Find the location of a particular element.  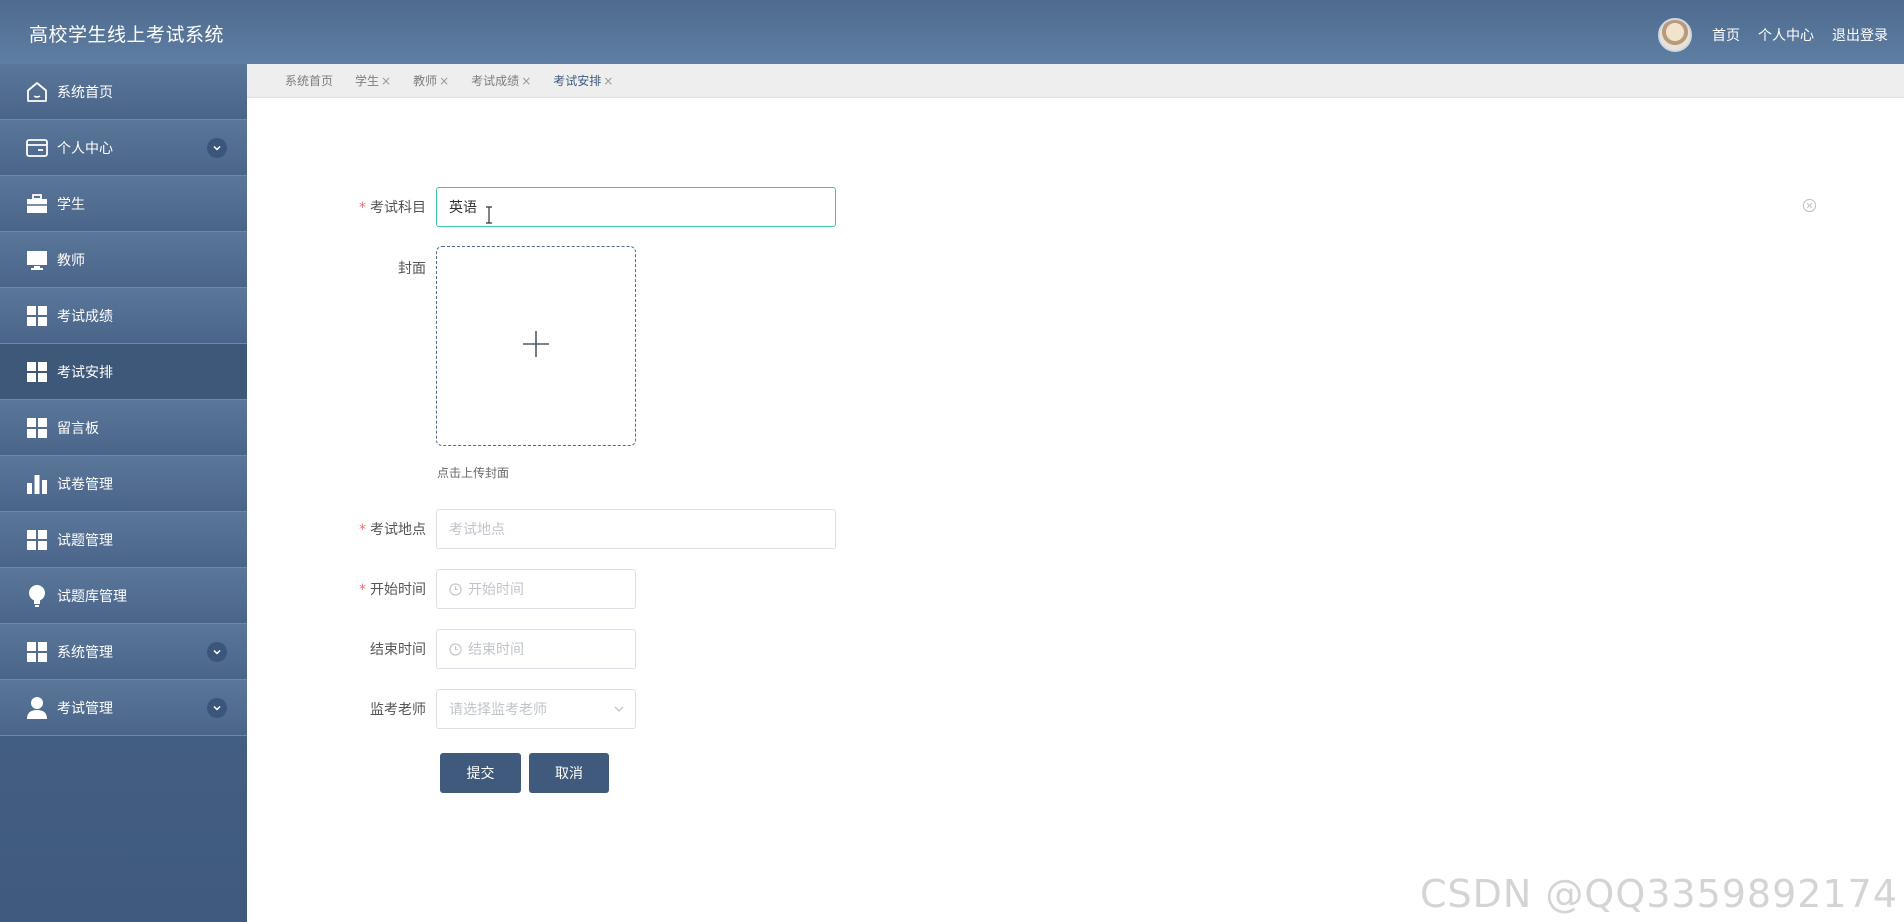

sidebar-item-label: 系统首页 is located at coordinates (85, 92).